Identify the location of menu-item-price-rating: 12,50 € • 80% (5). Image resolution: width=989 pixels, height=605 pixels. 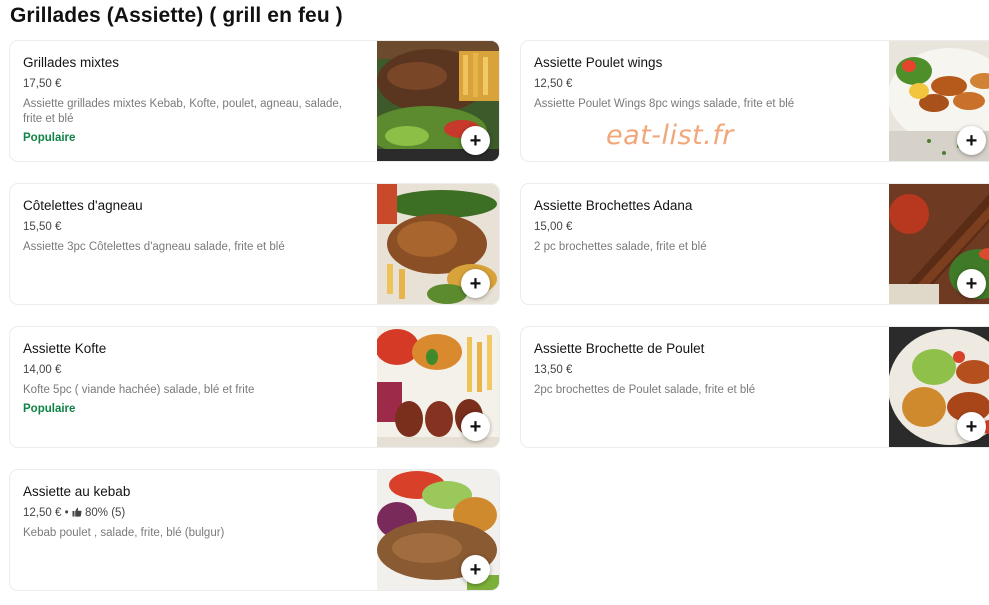
(193, 513).